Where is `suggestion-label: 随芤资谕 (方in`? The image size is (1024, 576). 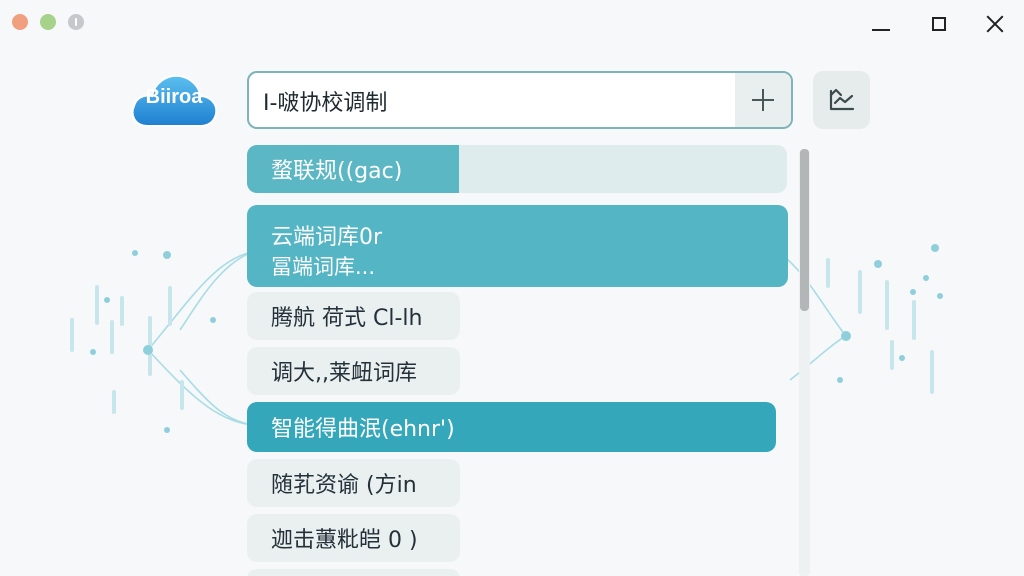 suggestion-label: 随芤资谕 (方in is located at coordinates (344, 485).